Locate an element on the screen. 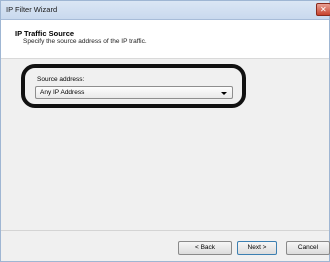  cancel-button: Cancel is located at coordinates (308, 248).